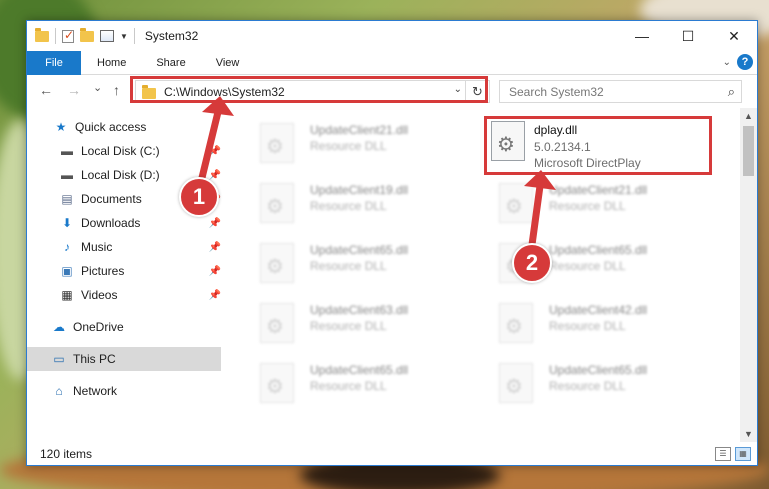 Image resolution: width=769 pixels, height=489 pixels. Describe the element at coordinates (124, 36) in the screenshot. I see `customize-qat-icon: ▼` at that location.